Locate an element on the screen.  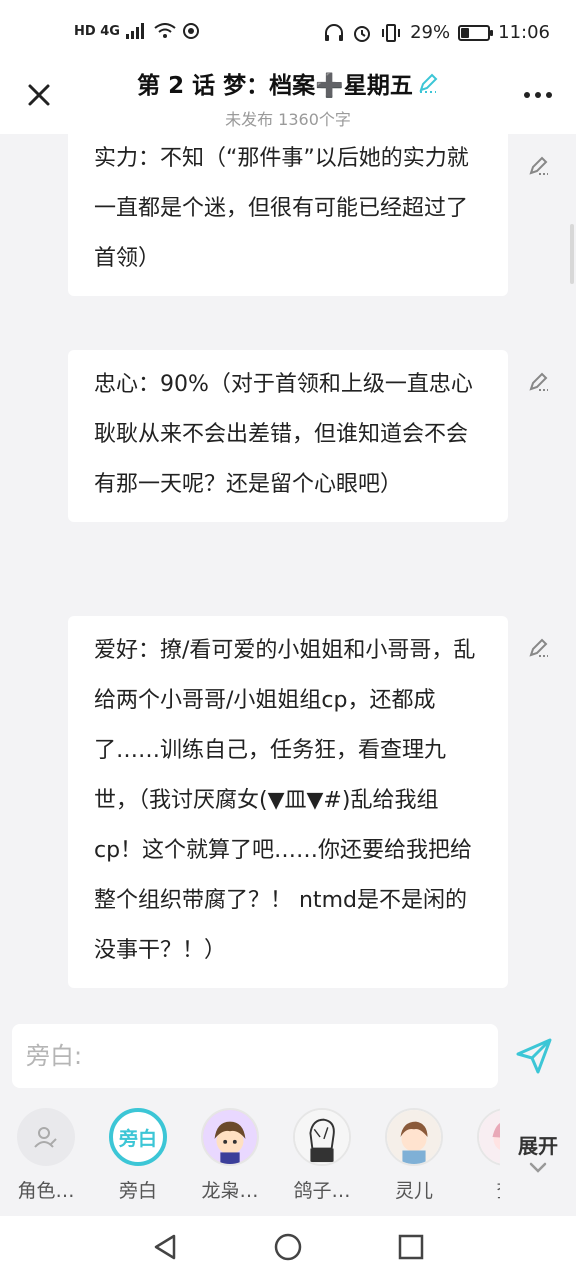
send-icon is located at coordinates (534, 1056).